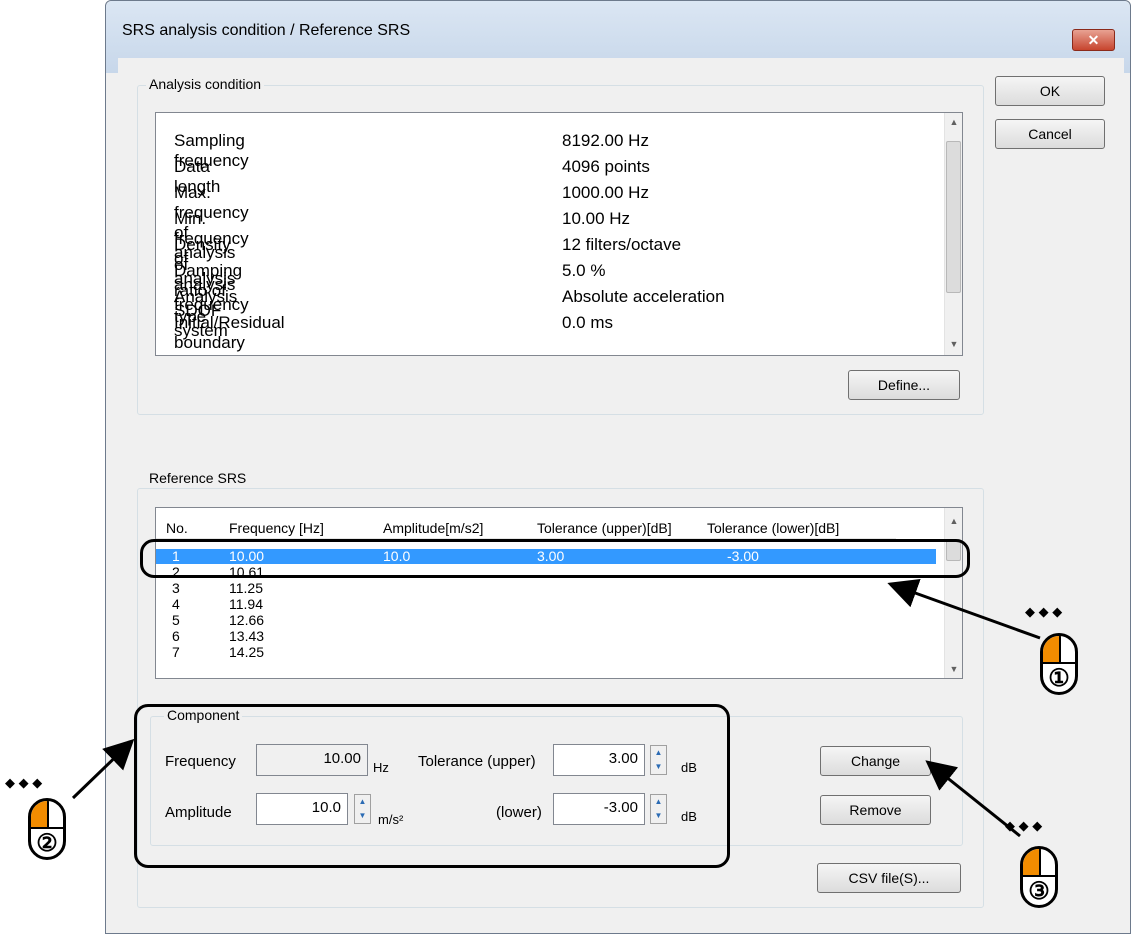 The height and width of the screenshot is (934, 1131). What do you see at coordinates (546, 652) in the screenshot?
I see `table-row: 7 14.25` at bounding box center [546, 652].